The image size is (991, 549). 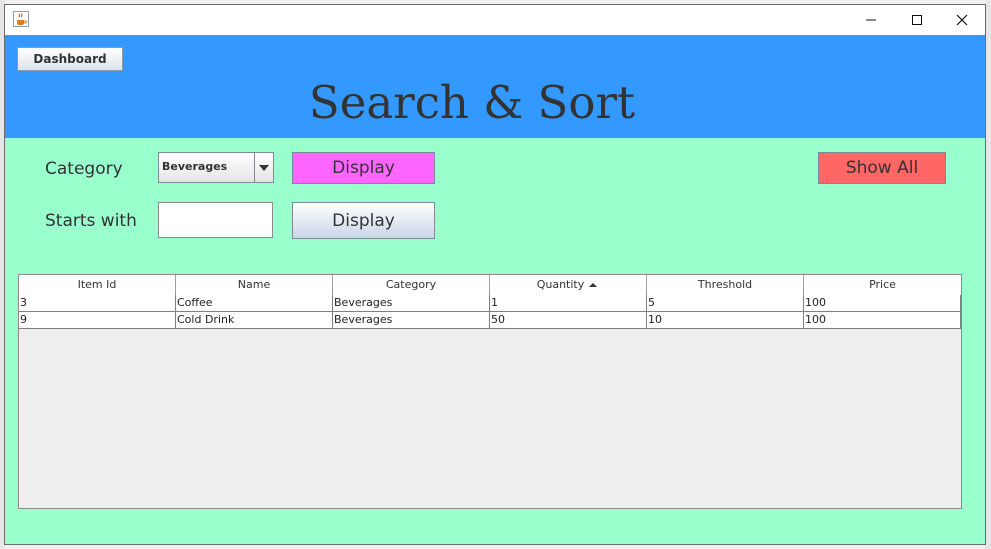 I want to click on column-header-threshold: Threshold, so click(x=725, y=285).